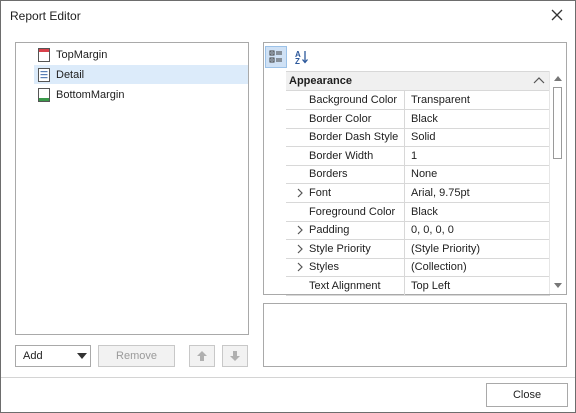 The image size is (576, 413). Describe the element at coordinates (288, 377) in the screenshot. I see `footer-divider` at that location.